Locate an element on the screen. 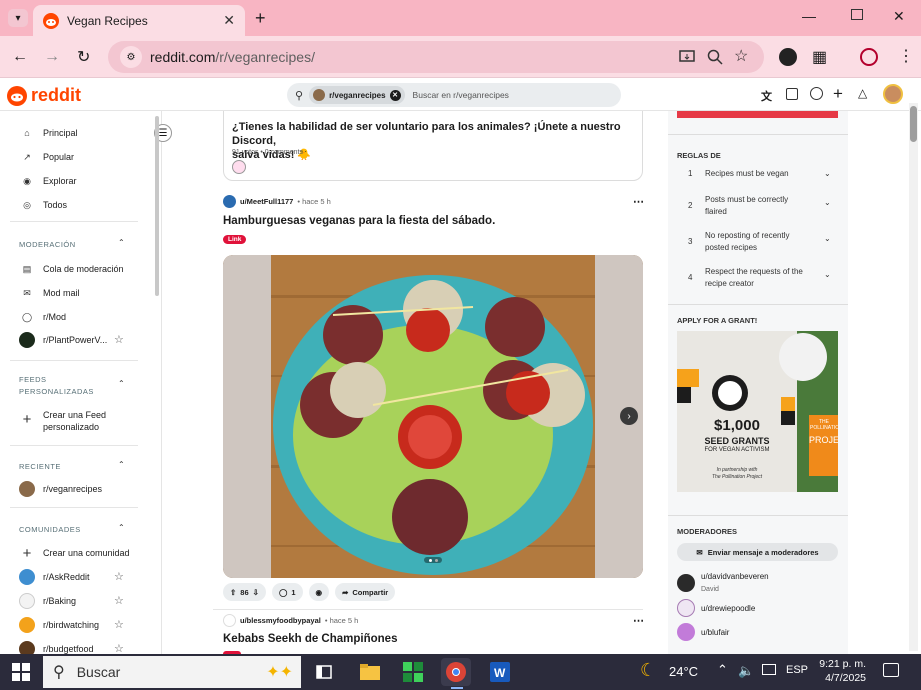 This screenshot has width=921, height=690. create-post-icon: + is located at coordinates (838, 94).